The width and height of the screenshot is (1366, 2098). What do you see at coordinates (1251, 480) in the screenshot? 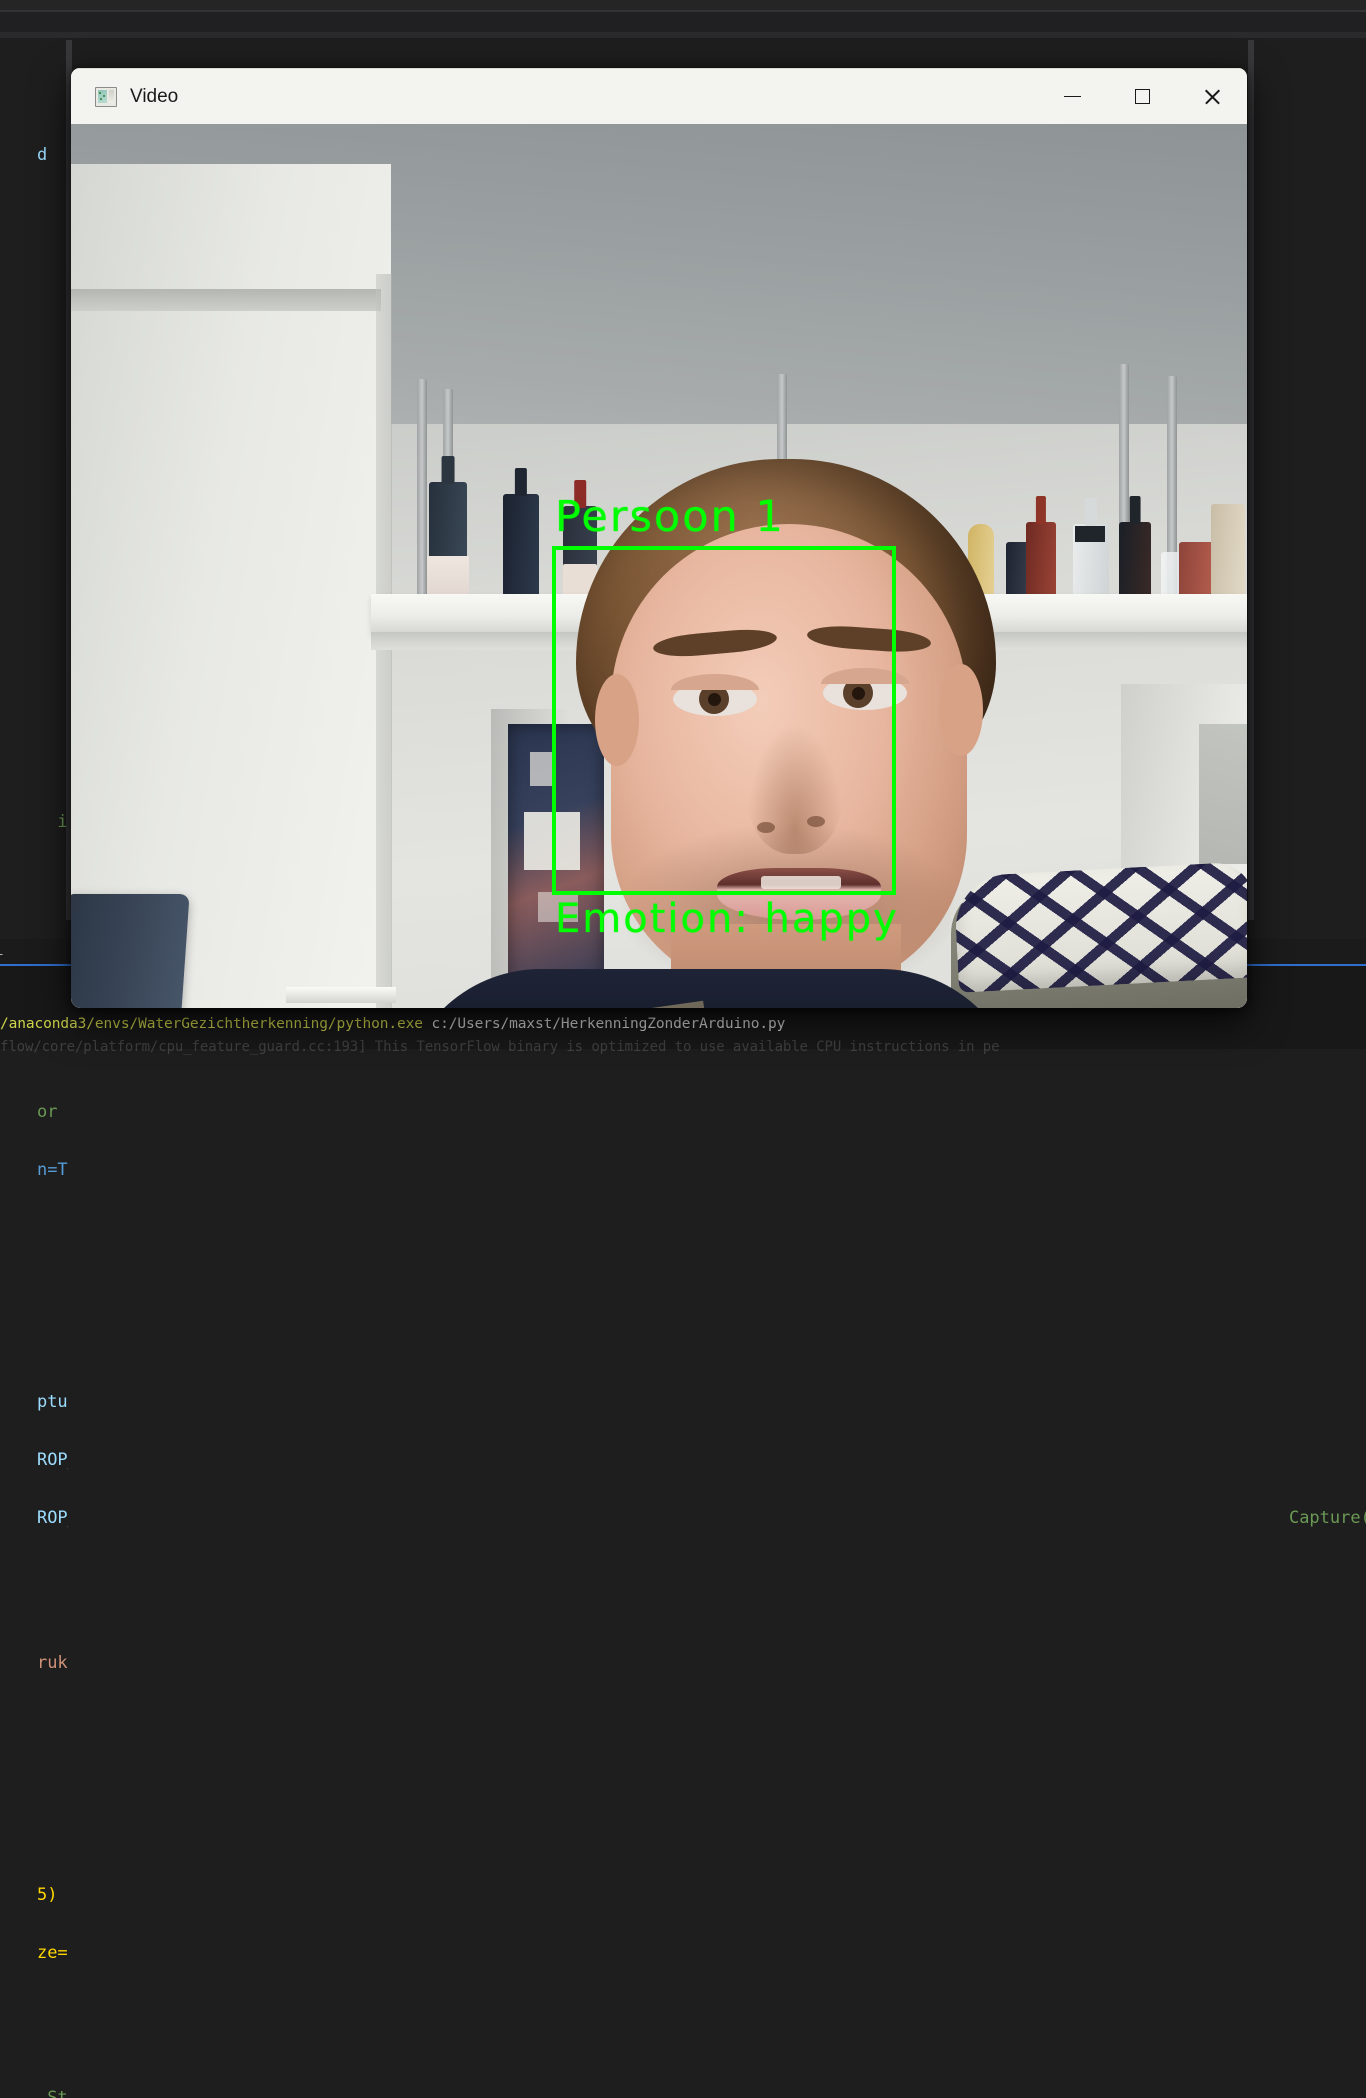
I see `editor-scrollbar-right` at bounding box center [1251, 480].